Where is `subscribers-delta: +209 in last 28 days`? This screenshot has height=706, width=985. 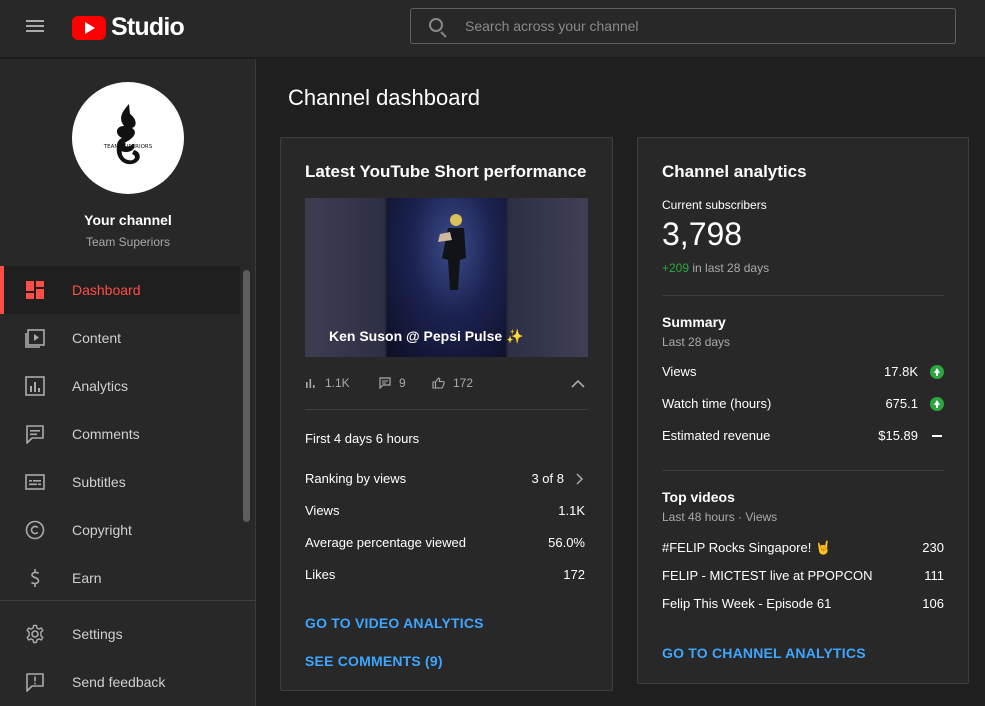
subscribers-delta: +209 in last 28 days is located at coordinates (715, 268).